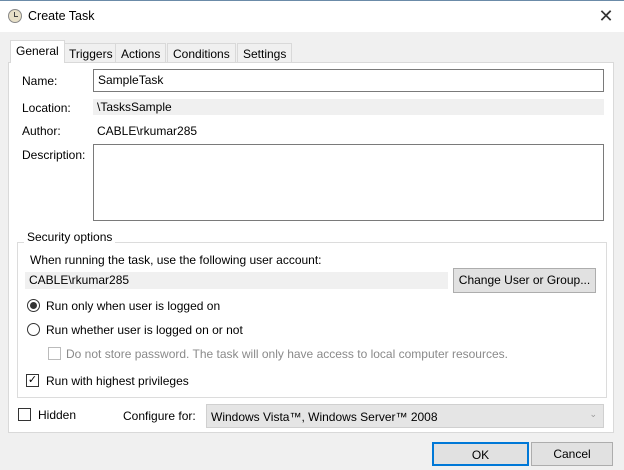 This screenshot has height=470, width=624. Describe the element at coordinates (61, 16) in the screenshot. I see `window-title: Create Task` at that location.